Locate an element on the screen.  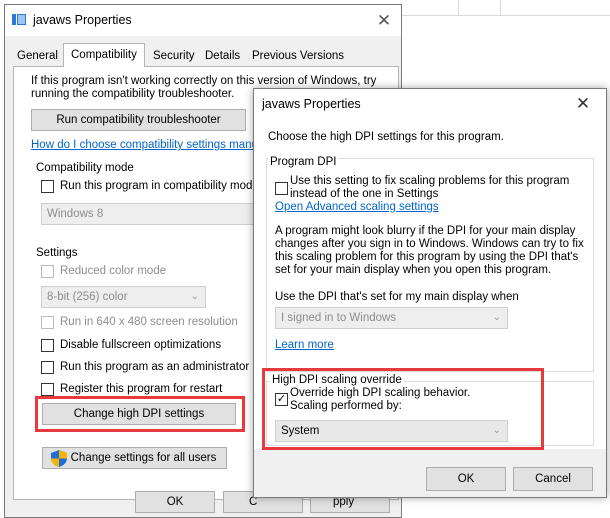
tab-general: General is located at coordinates (37, 56).